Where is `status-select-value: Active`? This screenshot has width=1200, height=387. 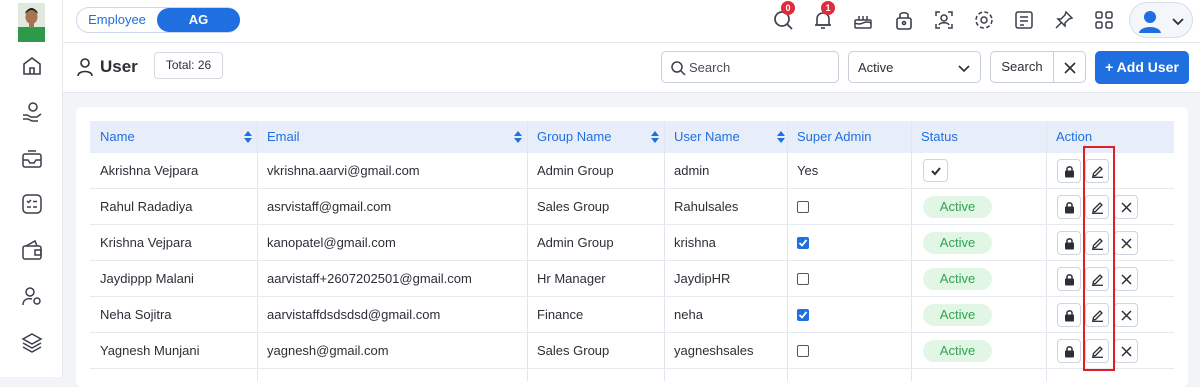
status-select-value: Active is located at coordinates (876, 67).